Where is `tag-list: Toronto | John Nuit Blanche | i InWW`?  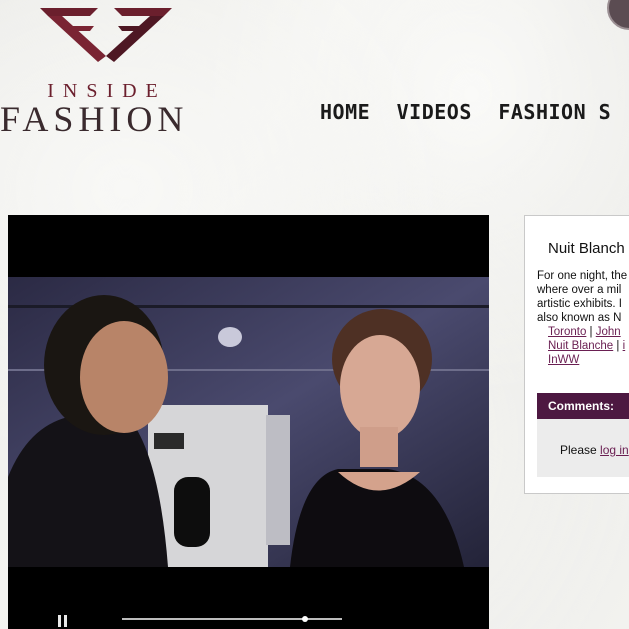
tag-list: Toronto | John Nuit Blanche | i InWW is located at coordinates (588, 346).